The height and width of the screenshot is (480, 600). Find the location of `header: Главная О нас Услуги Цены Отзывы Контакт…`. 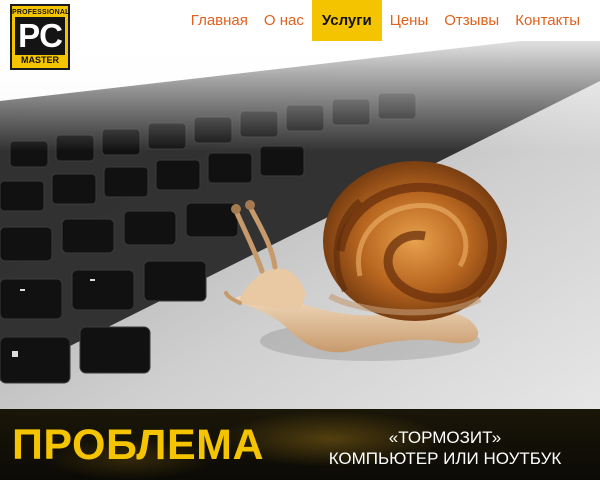

header: Главная О нас Услуги Цены Отзывы Контакт… is located at coordinates (300, 20).